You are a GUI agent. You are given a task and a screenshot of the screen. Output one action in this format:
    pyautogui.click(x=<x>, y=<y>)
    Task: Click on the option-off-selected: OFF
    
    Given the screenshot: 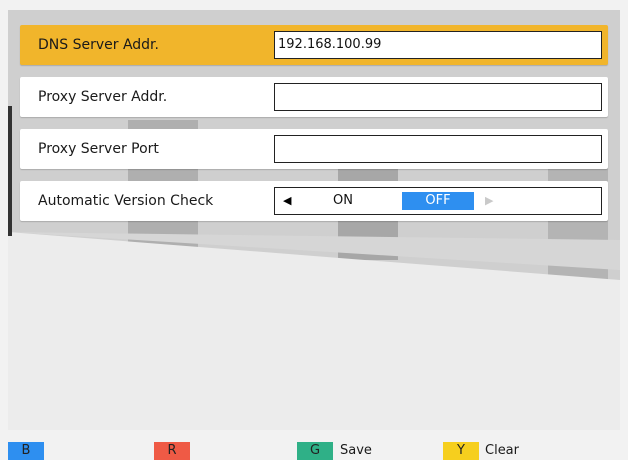 What is the action you would take?
    pyautogui.click(x=438, y=201)
    